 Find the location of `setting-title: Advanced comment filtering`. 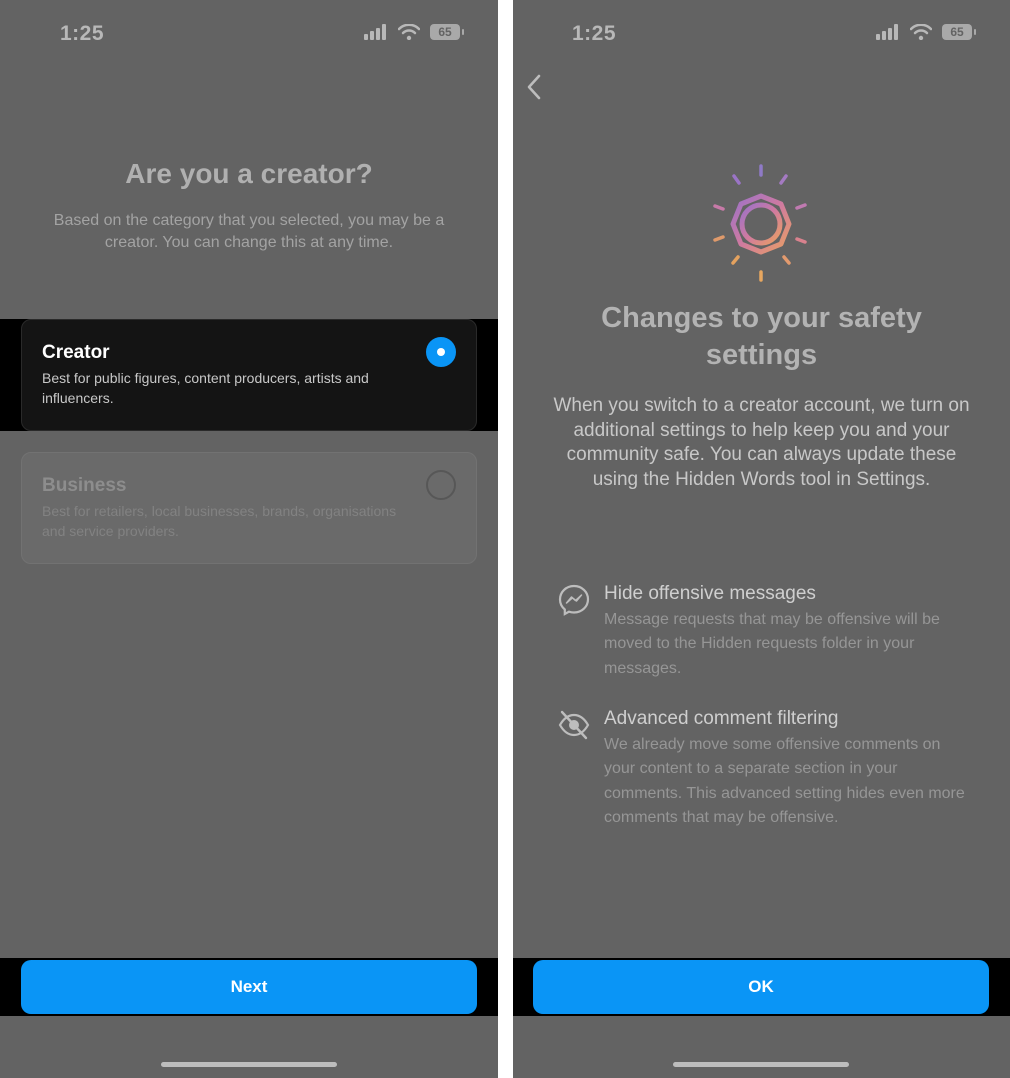

setting-title: Advanced comment filtering is located at coordinates (721, 718).